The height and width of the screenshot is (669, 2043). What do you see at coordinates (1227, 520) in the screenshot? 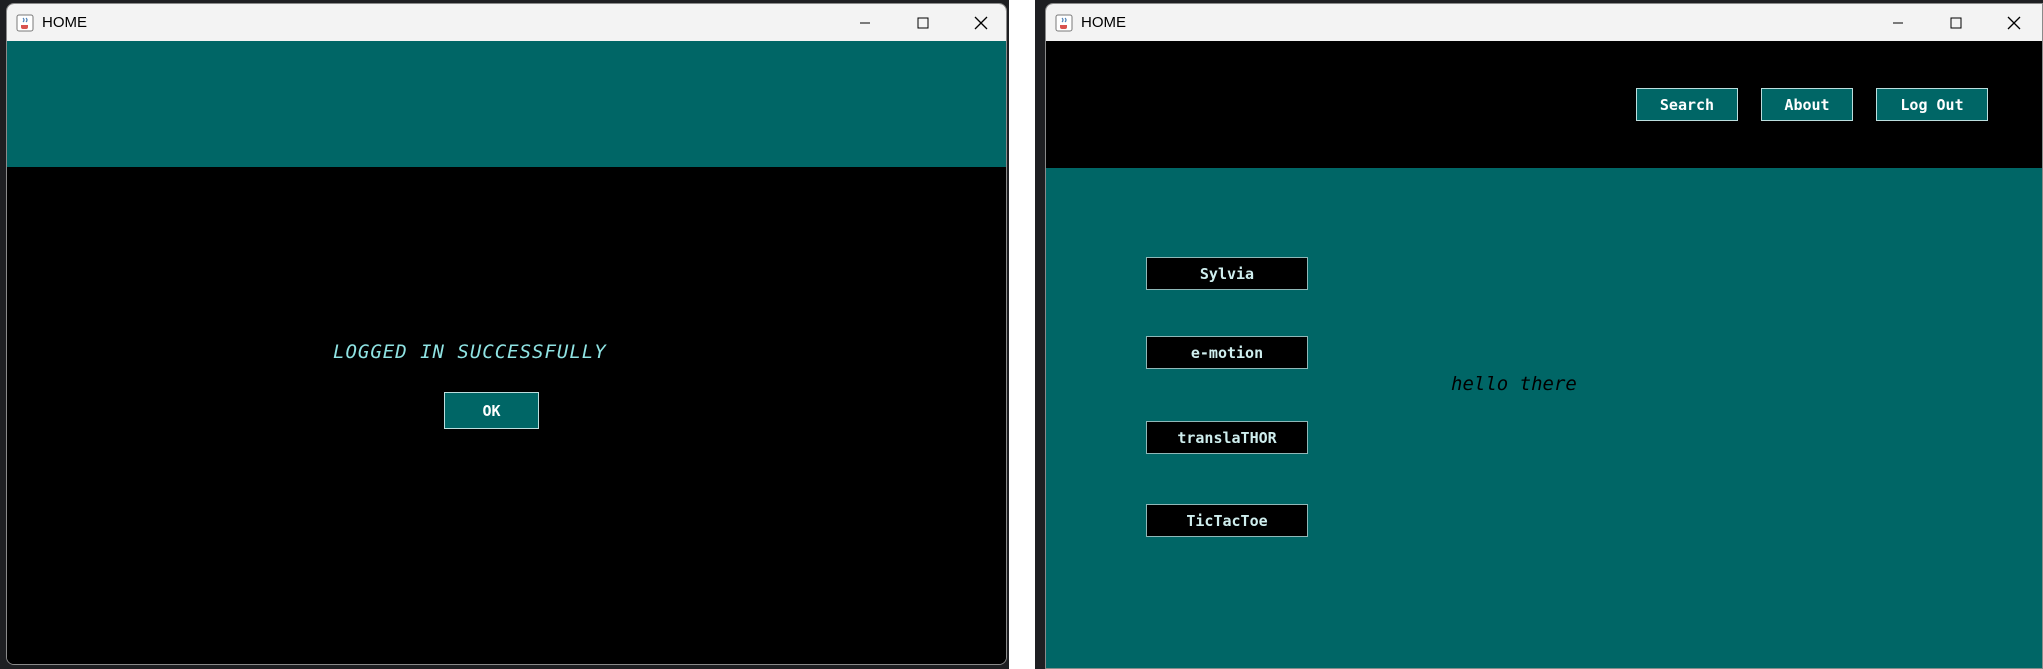
I see `app-button-tictactoe: TicTacToe` at bounding box center [1227, 520].